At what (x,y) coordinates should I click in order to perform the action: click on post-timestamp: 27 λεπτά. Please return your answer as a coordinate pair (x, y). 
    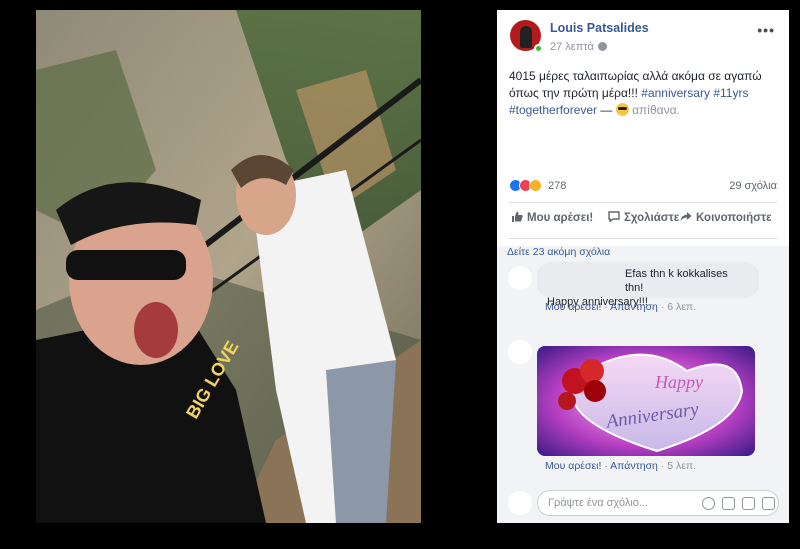
    Looking at the image, I should click on (578, 47).